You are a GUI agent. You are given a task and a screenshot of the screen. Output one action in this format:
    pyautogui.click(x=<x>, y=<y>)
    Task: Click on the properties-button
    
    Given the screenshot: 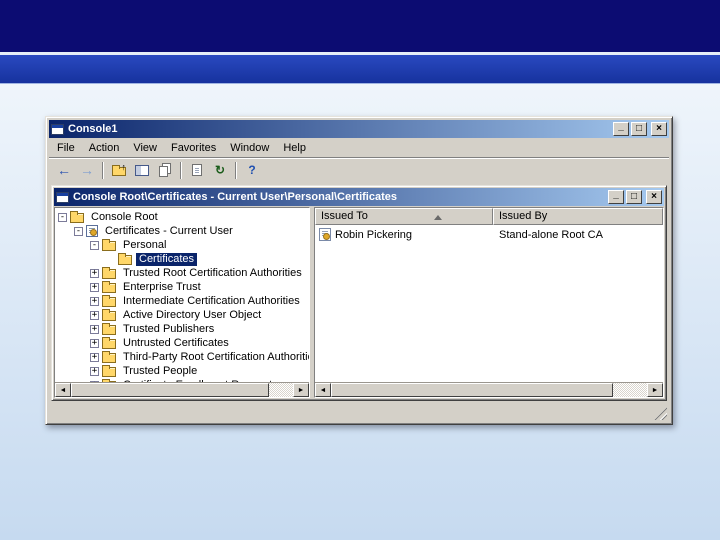 What is the action you would take?
    pyautogui.click(x=197, y=170)
    